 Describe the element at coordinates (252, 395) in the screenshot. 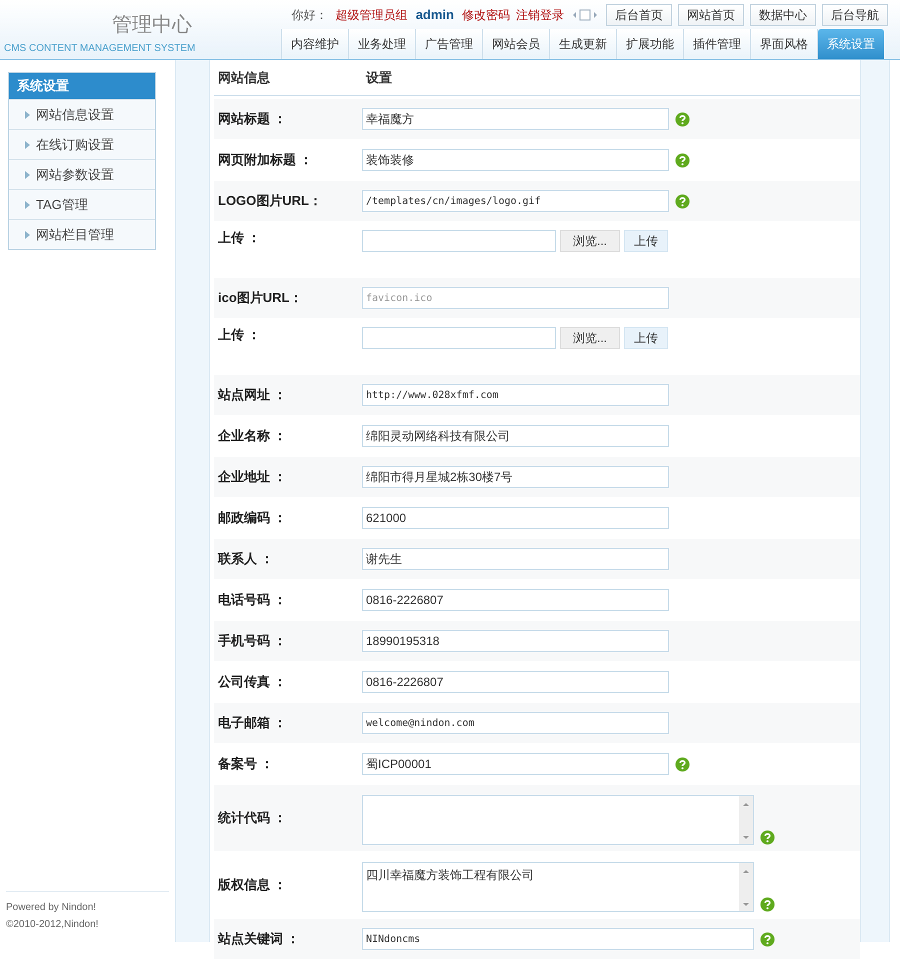

I see `field-label: 站点网址 ：` at that location.